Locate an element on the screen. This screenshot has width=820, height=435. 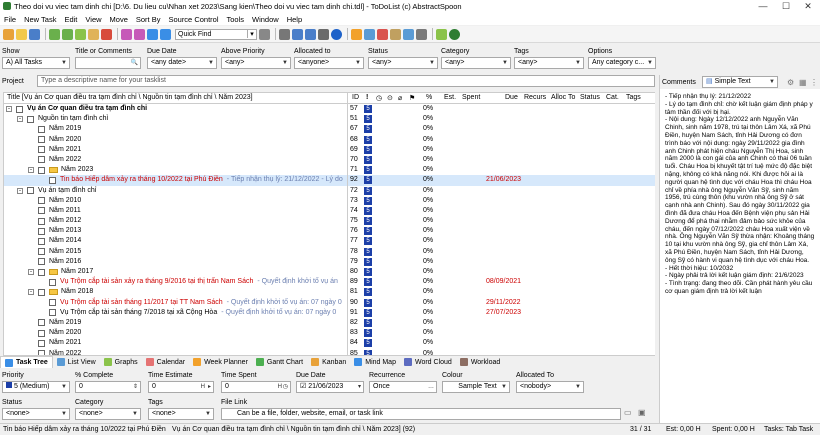
task-row: Năm 2020 is located at coordinates (175, 140).